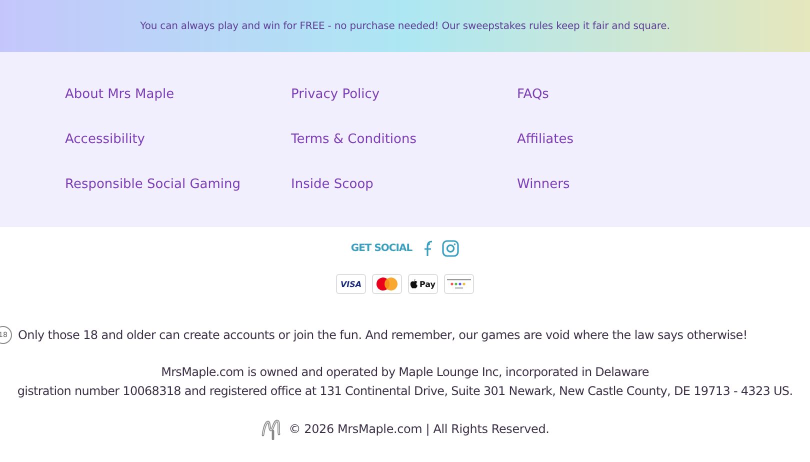  Describe the element at coordinates (381, 248) in the screenshot. I see `social-label: GET SOCIAL` at that location.